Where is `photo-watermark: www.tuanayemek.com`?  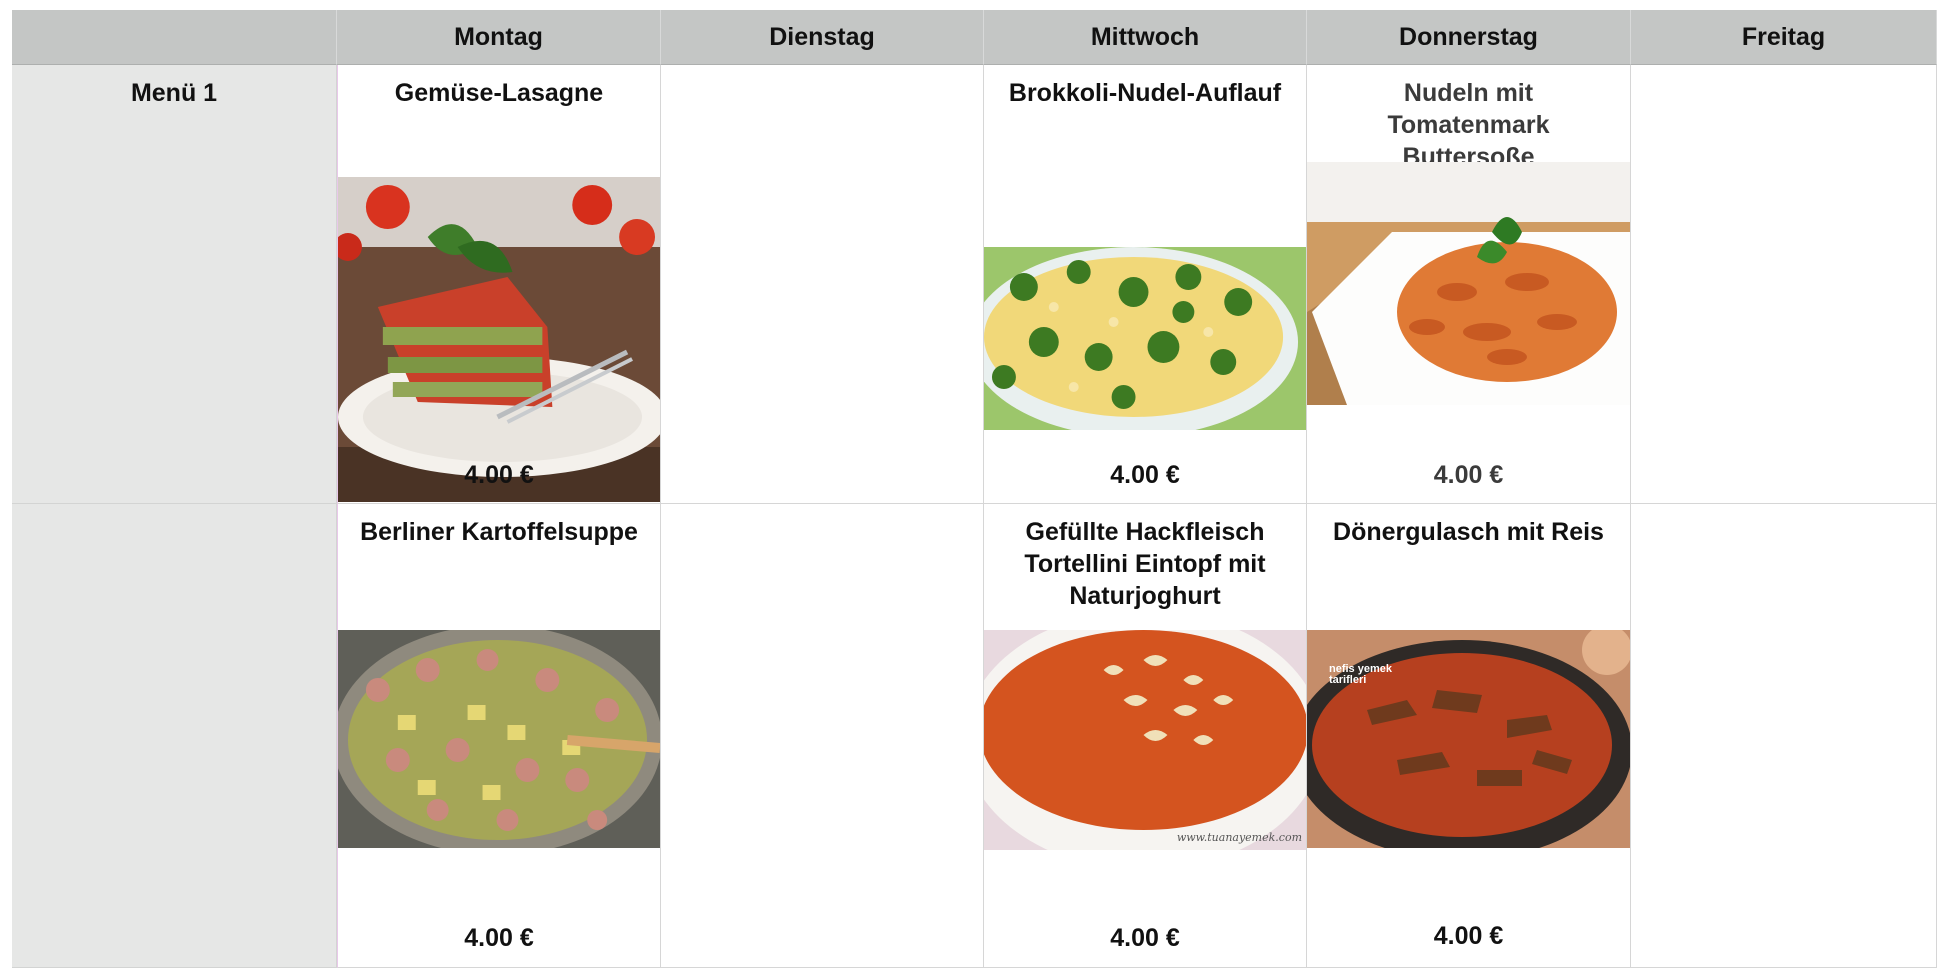
photo-watermark: www.tuanayemek.com is located at coordinates (1239, 837).